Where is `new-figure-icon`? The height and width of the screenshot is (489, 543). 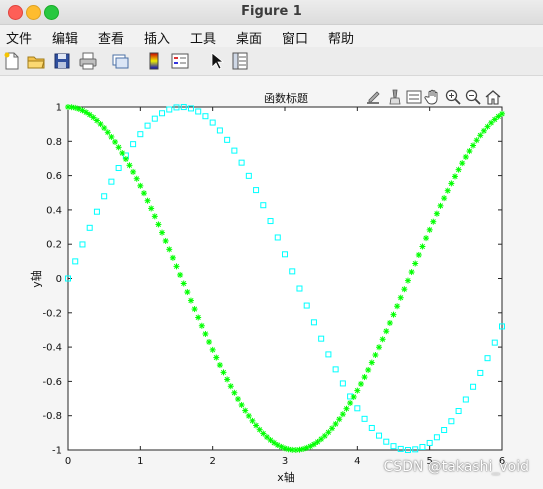
new-figure-icon is located at coordinates (12, 61).